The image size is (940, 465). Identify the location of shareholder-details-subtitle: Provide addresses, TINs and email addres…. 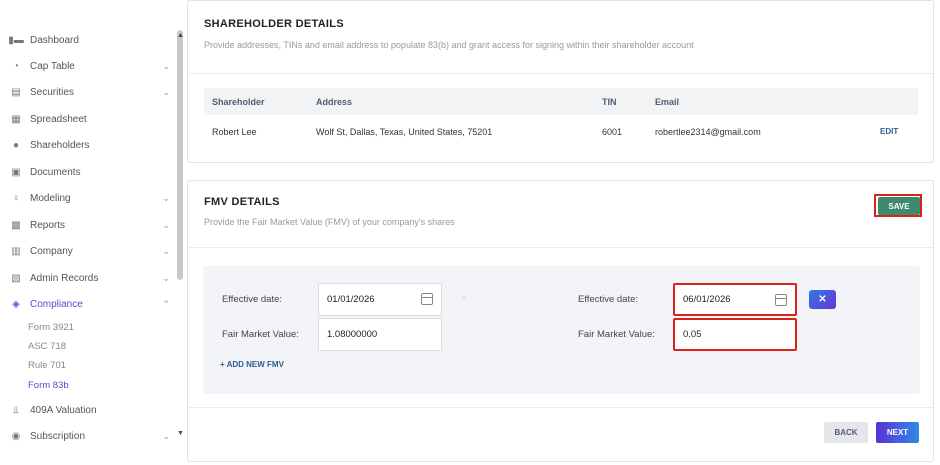
(449, 45).